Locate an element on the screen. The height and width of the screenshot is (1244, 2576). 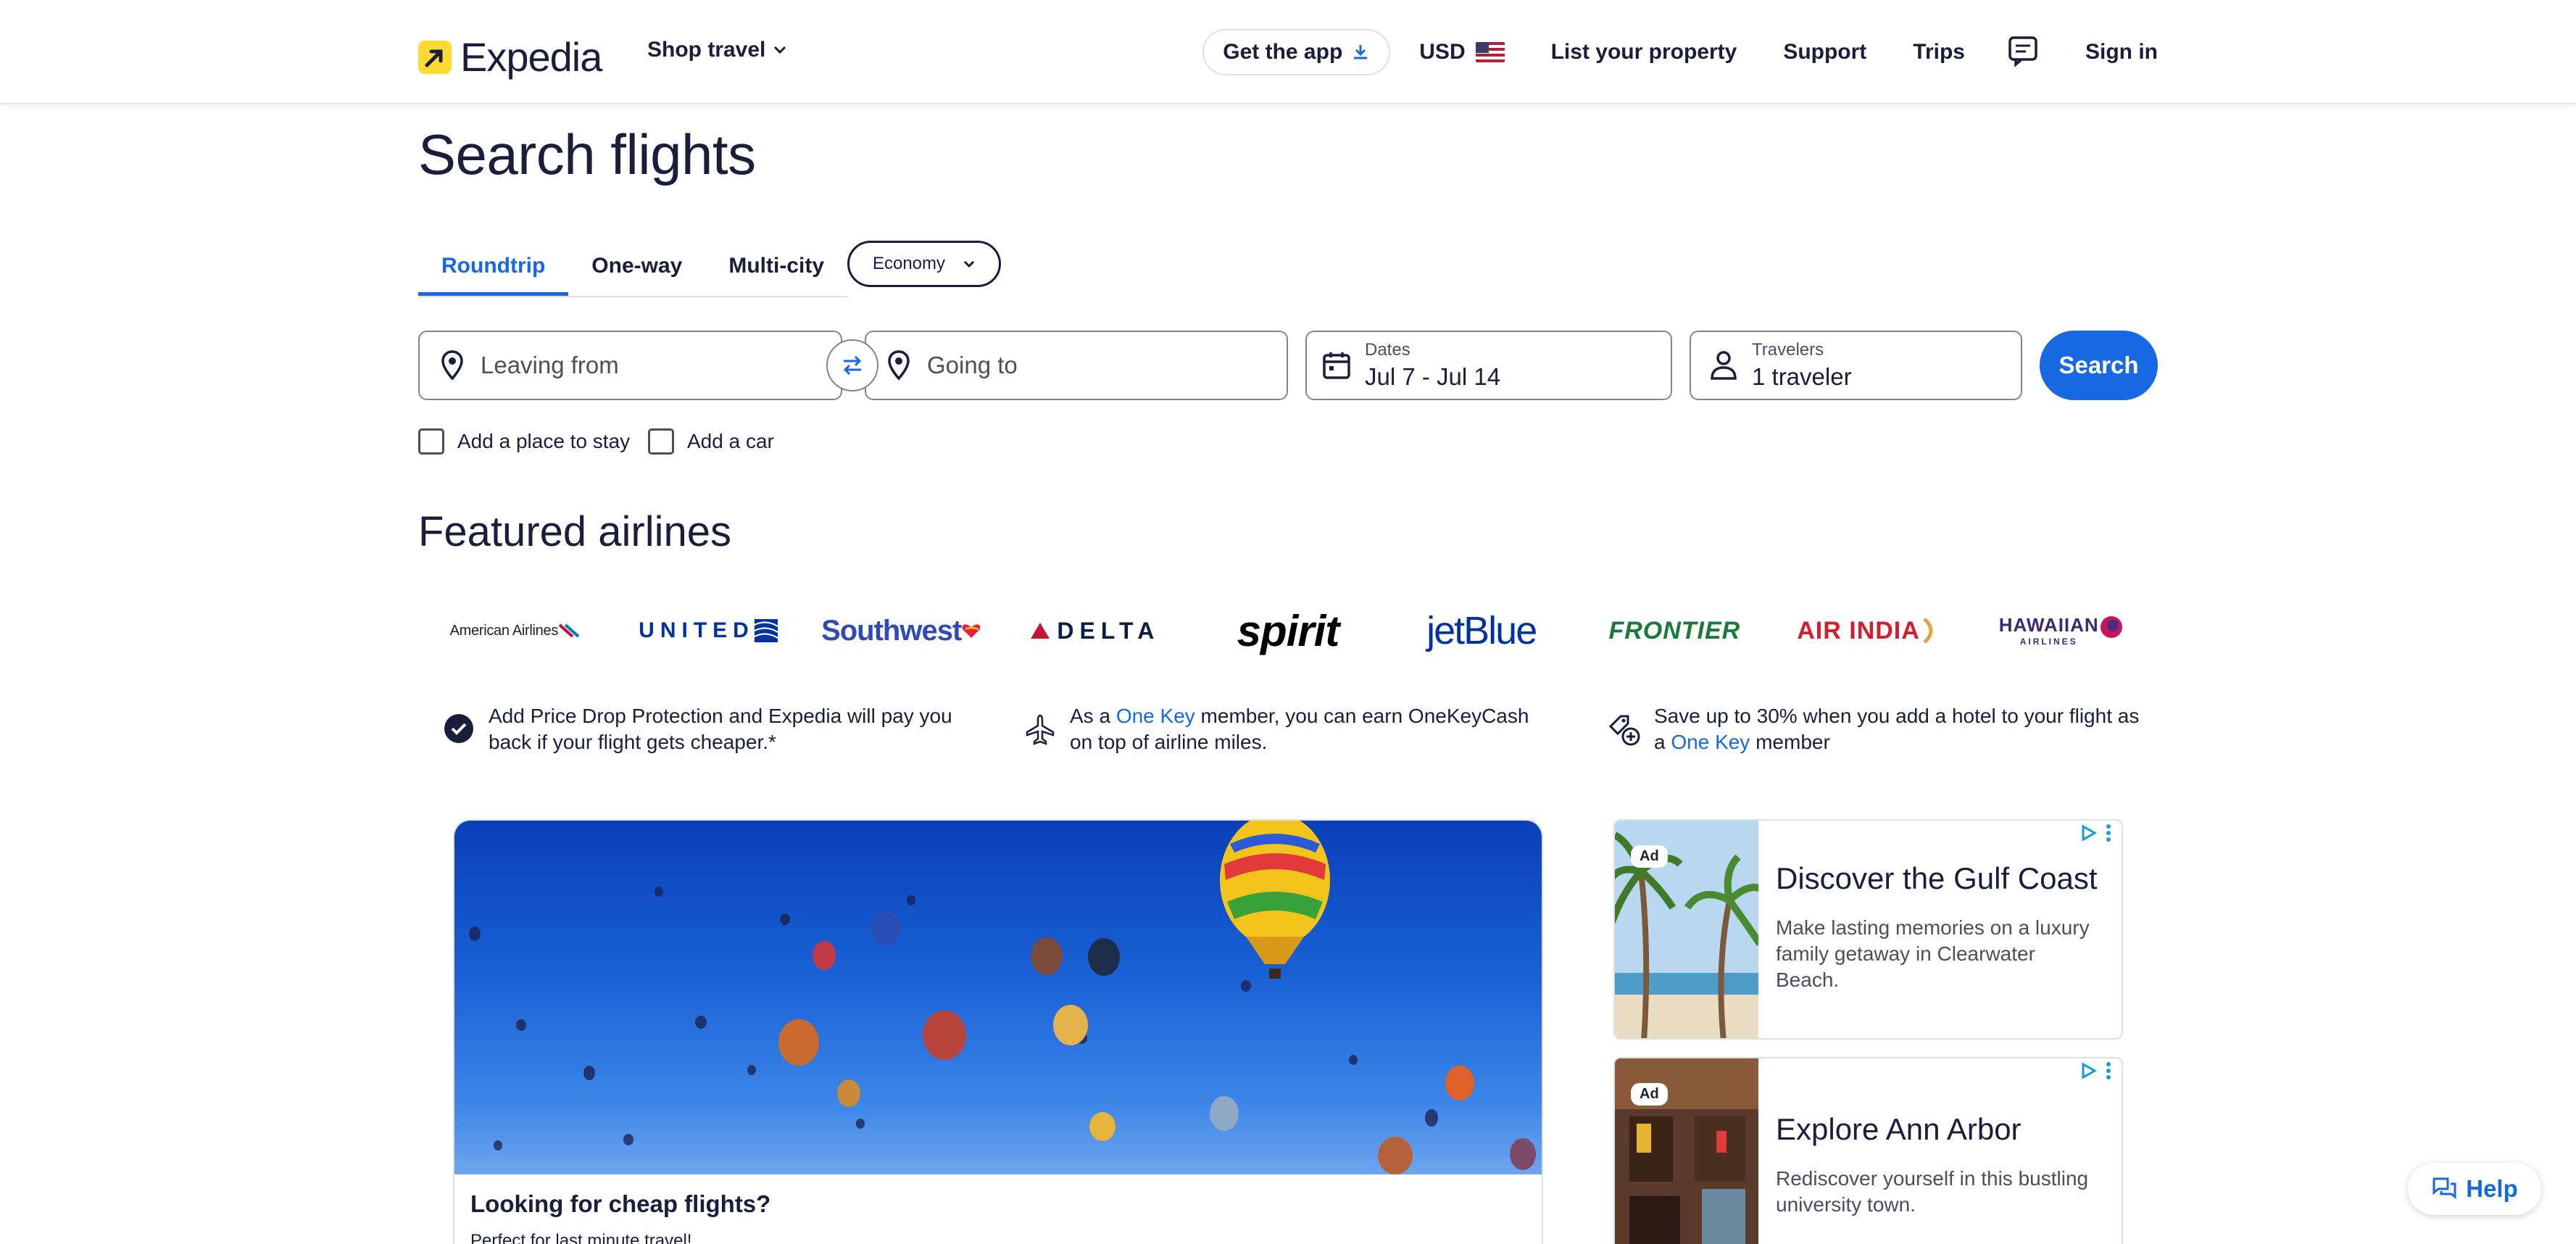
expedia-logo: Expedia is located at coordinates (510, 56).